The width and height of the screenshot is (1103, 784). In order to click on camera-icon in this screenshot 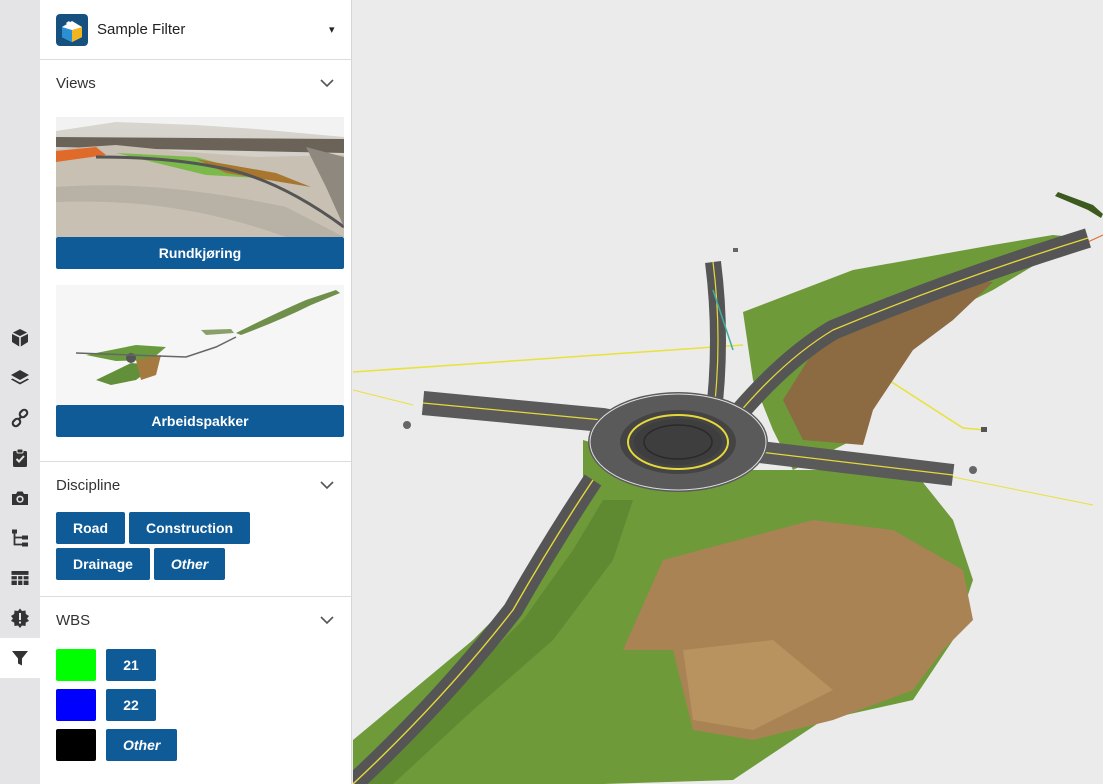, I will do `click(20, 498)`.